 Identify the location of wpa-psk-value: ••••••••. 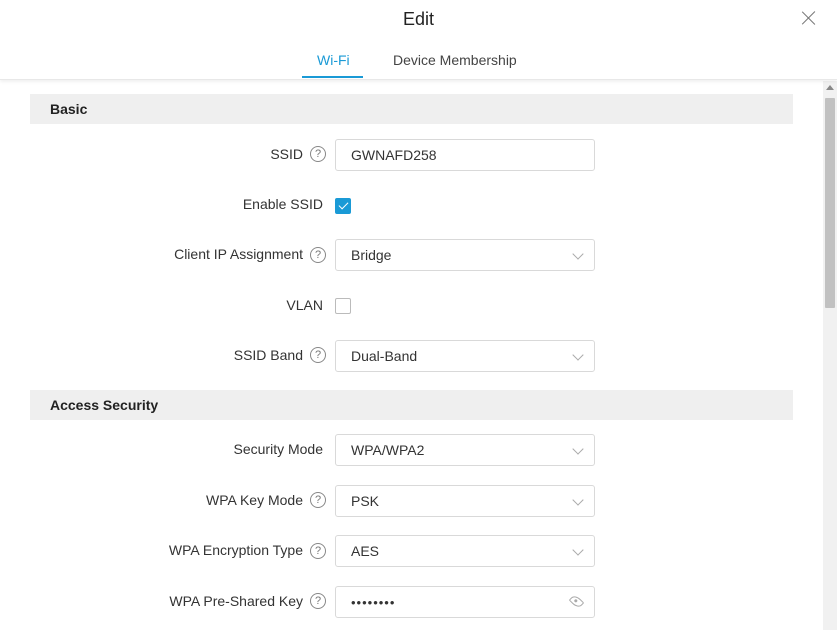
(373, 602).